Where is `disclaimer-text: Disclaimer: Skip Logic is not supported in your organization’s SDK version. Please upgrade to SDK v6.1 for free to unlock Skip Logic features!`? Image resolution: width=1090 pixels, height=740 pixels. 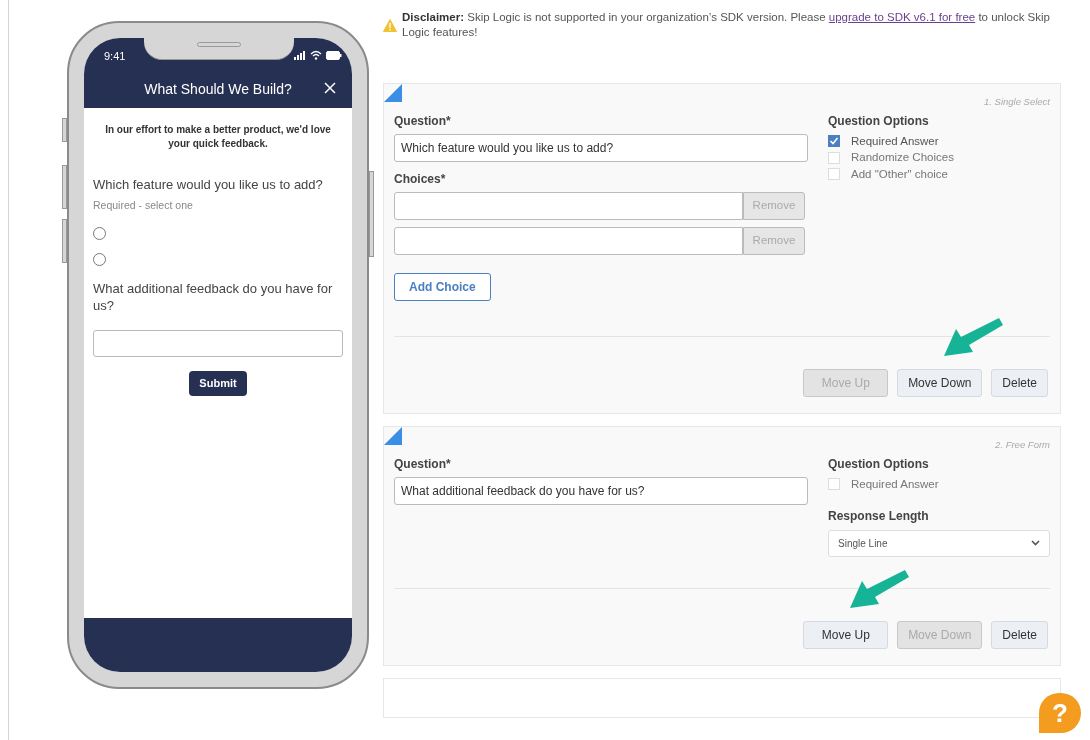
disclaimer-text: Disclaimer: Skip Logic is not supported in your organization’s SDK version. Please upgrade to SDK v6.1 for free to unlock Skip Logic features! is located at coordinates (726, 25).